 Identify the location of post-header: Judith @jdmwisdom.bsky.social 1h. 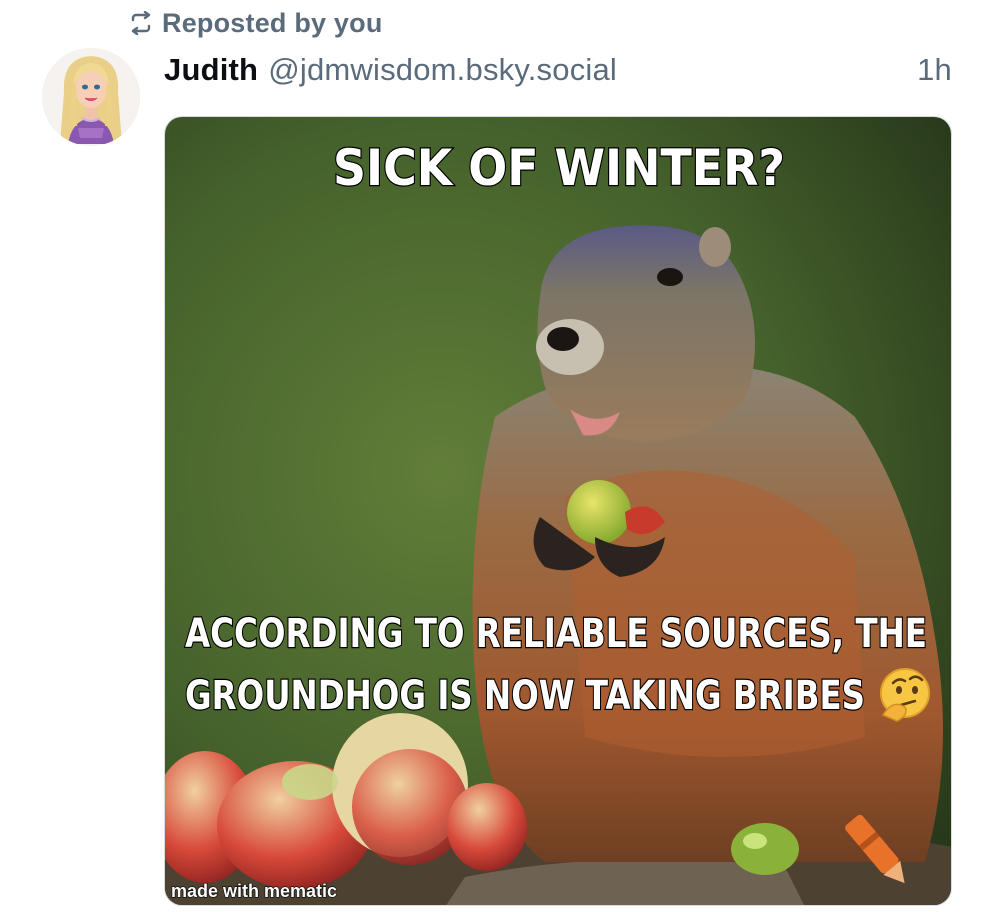
(558, 70).